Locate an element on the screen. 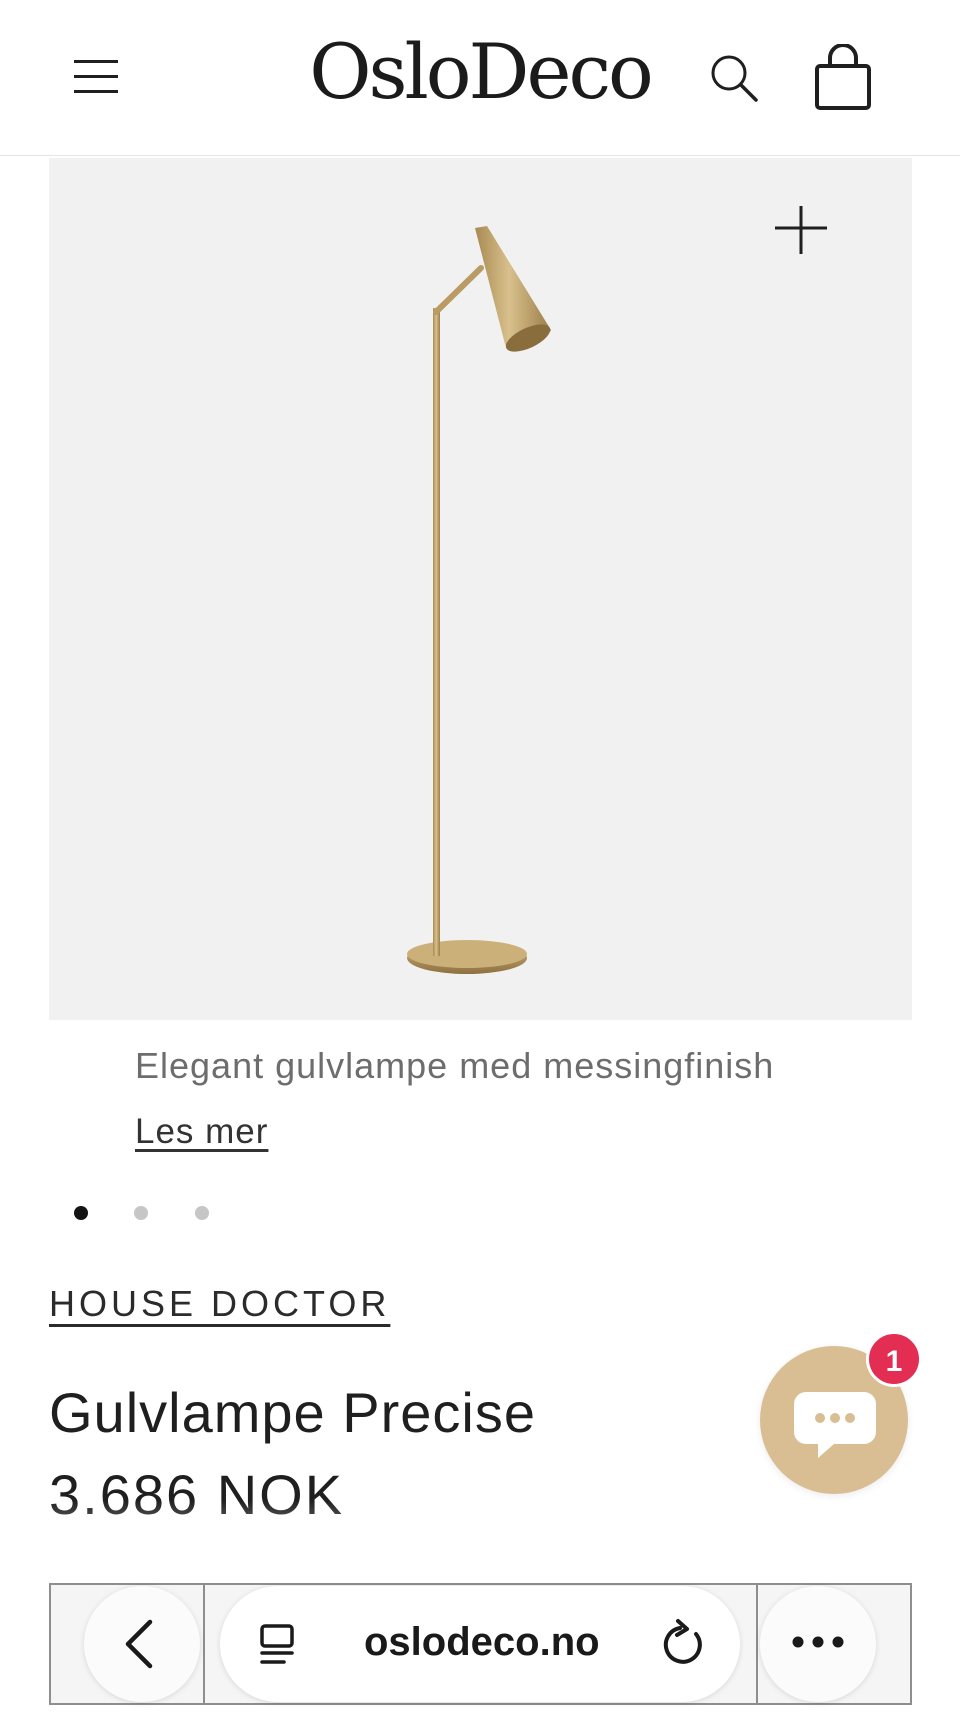 The height and width of the screenshot is (1735, 960). product-title: Gulvlampe Precise is located at coordinates (292, 1412).